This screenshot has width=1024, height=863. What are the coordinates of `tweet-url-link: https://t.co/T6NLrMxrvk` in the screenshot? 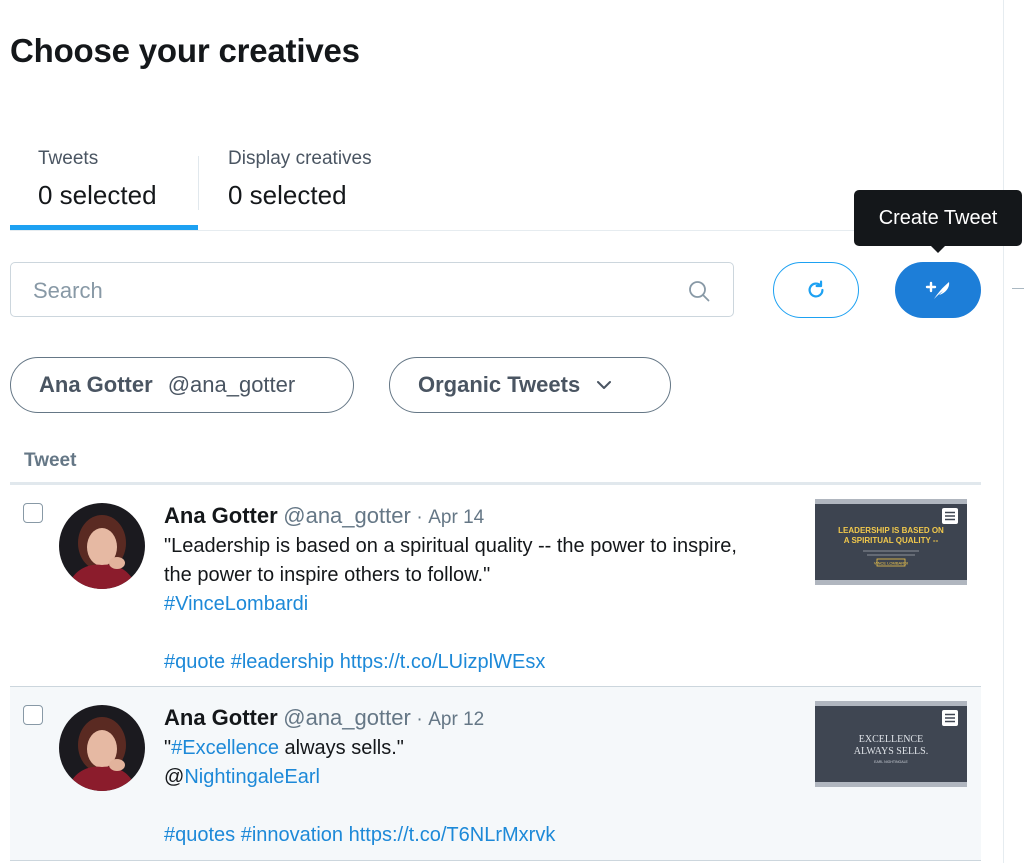 It's located at (452, 835).